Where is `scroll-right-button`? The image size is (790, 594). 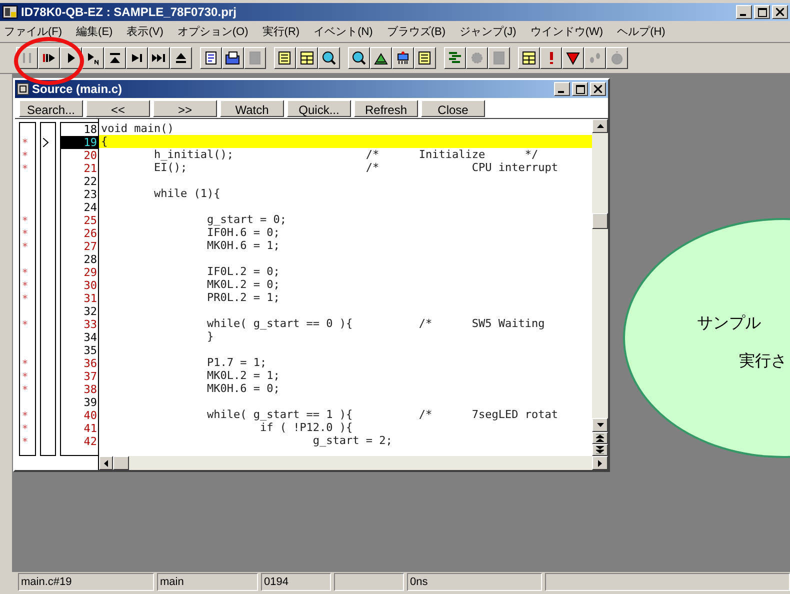
scroll-right-button is located at coordinates (600, 463).